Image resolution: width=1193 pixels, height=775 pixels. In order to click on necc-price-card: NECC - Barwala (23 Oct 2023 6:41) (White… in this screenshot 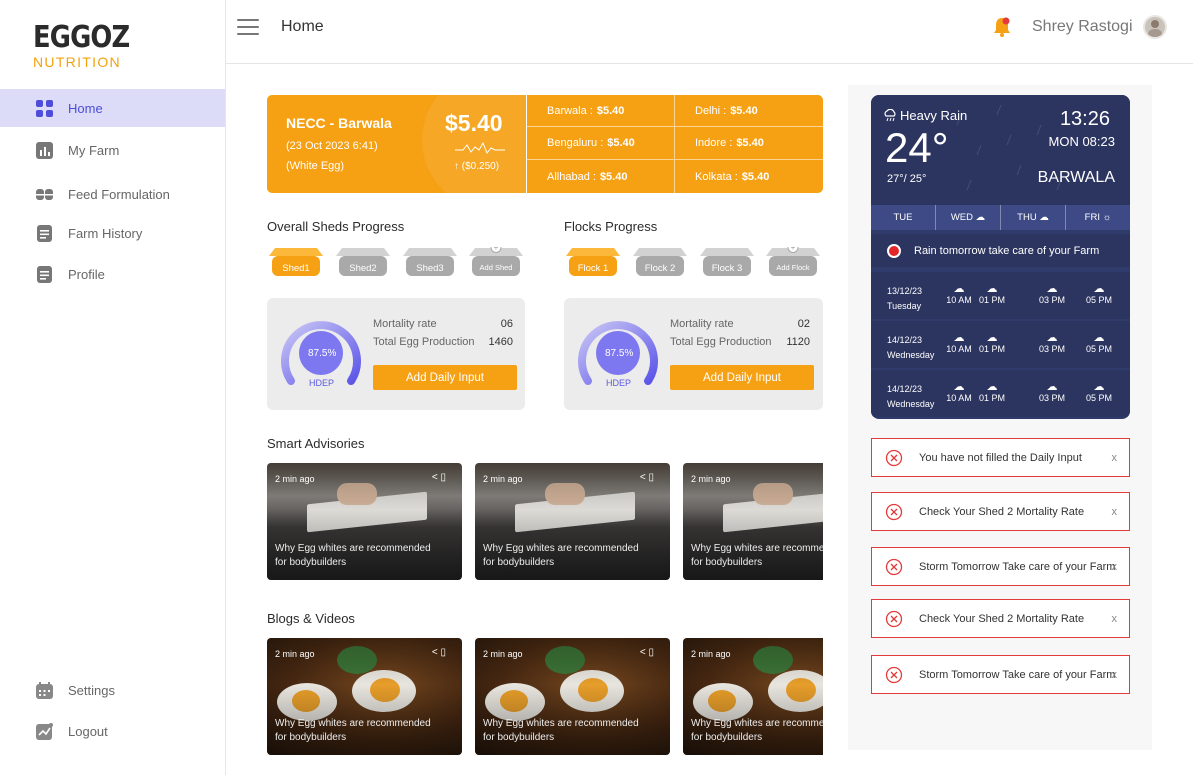, I will do `click(396, 144)`.